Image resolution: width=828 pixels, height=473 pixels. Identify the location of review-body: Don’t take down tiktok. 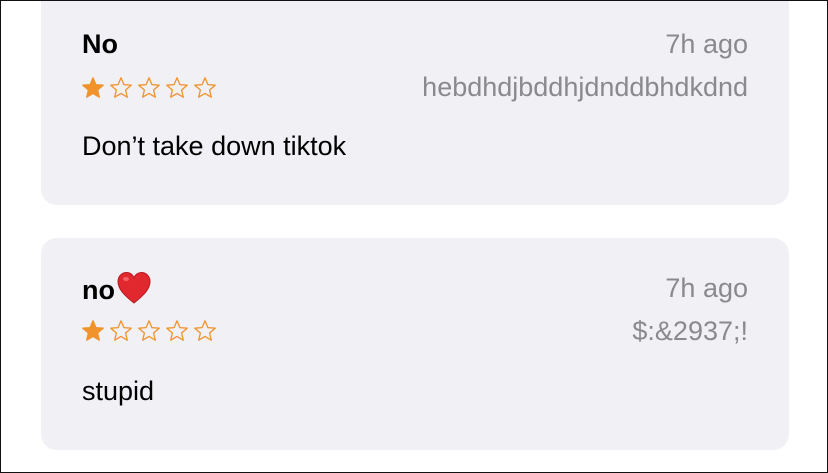
(214, 146).